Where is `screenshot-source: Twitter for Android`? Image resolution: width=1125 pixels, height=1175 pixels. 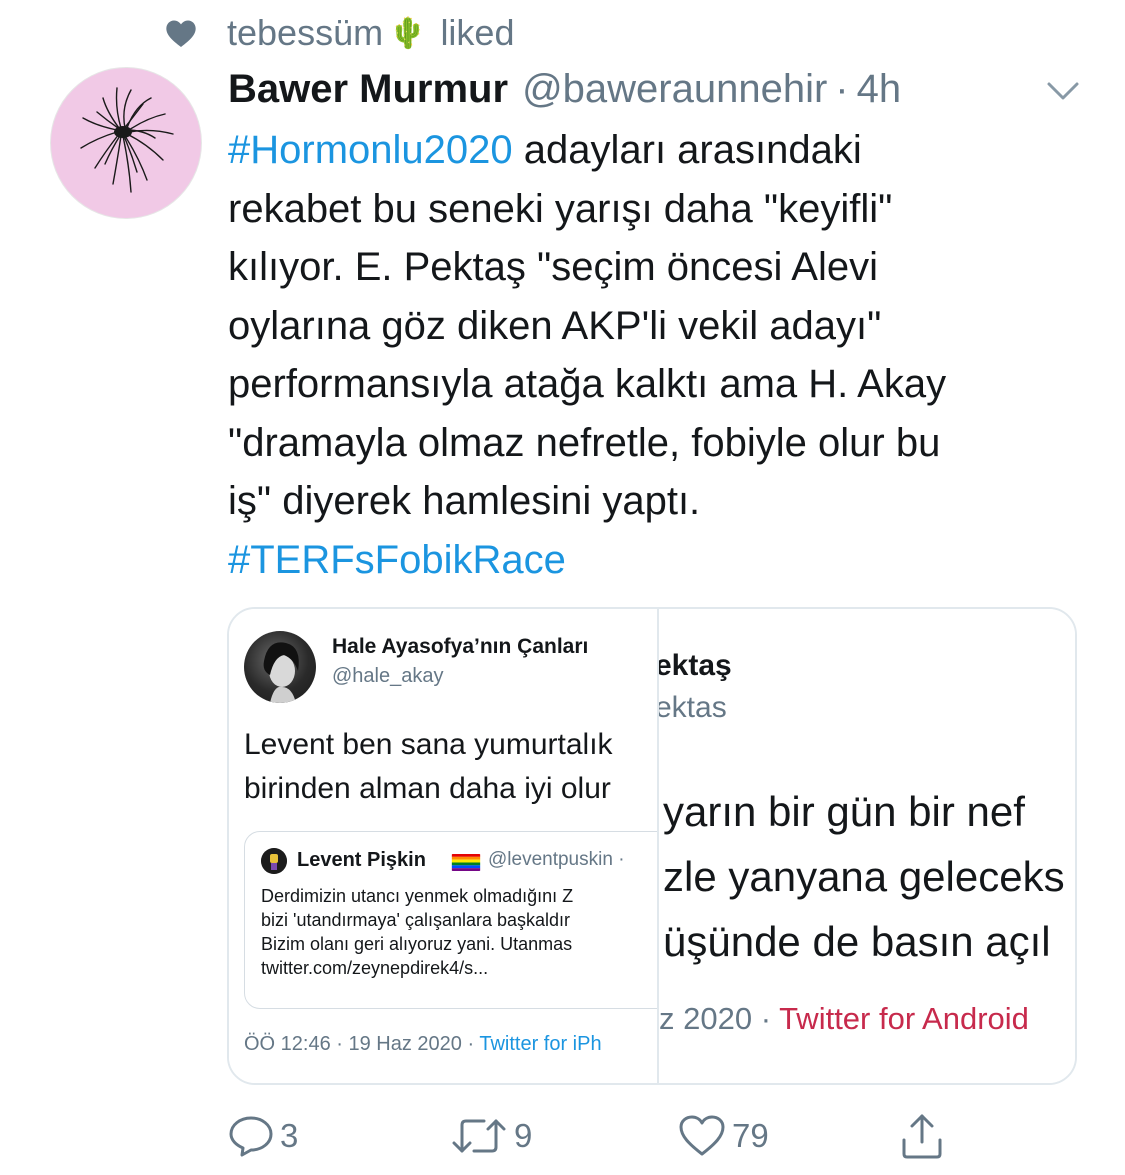 screenshot-source: Twitter for Android is located at coordinates (904, 1018).